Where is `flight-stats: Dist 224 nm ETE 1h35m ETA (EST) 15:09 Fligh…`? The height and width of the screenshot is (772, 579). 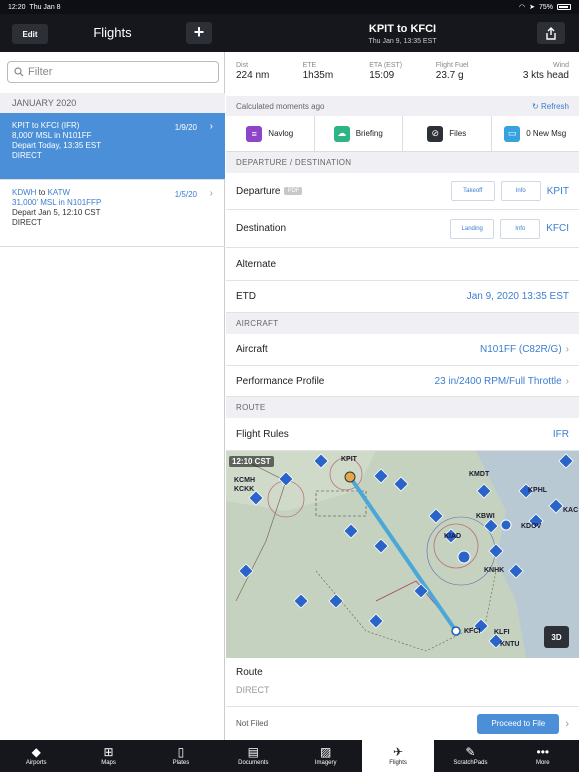
flight-stats: Dist 224 nm ETE 1h35m ETA (EST) 15:09 Fligh… is located at coordinates (402, 74).